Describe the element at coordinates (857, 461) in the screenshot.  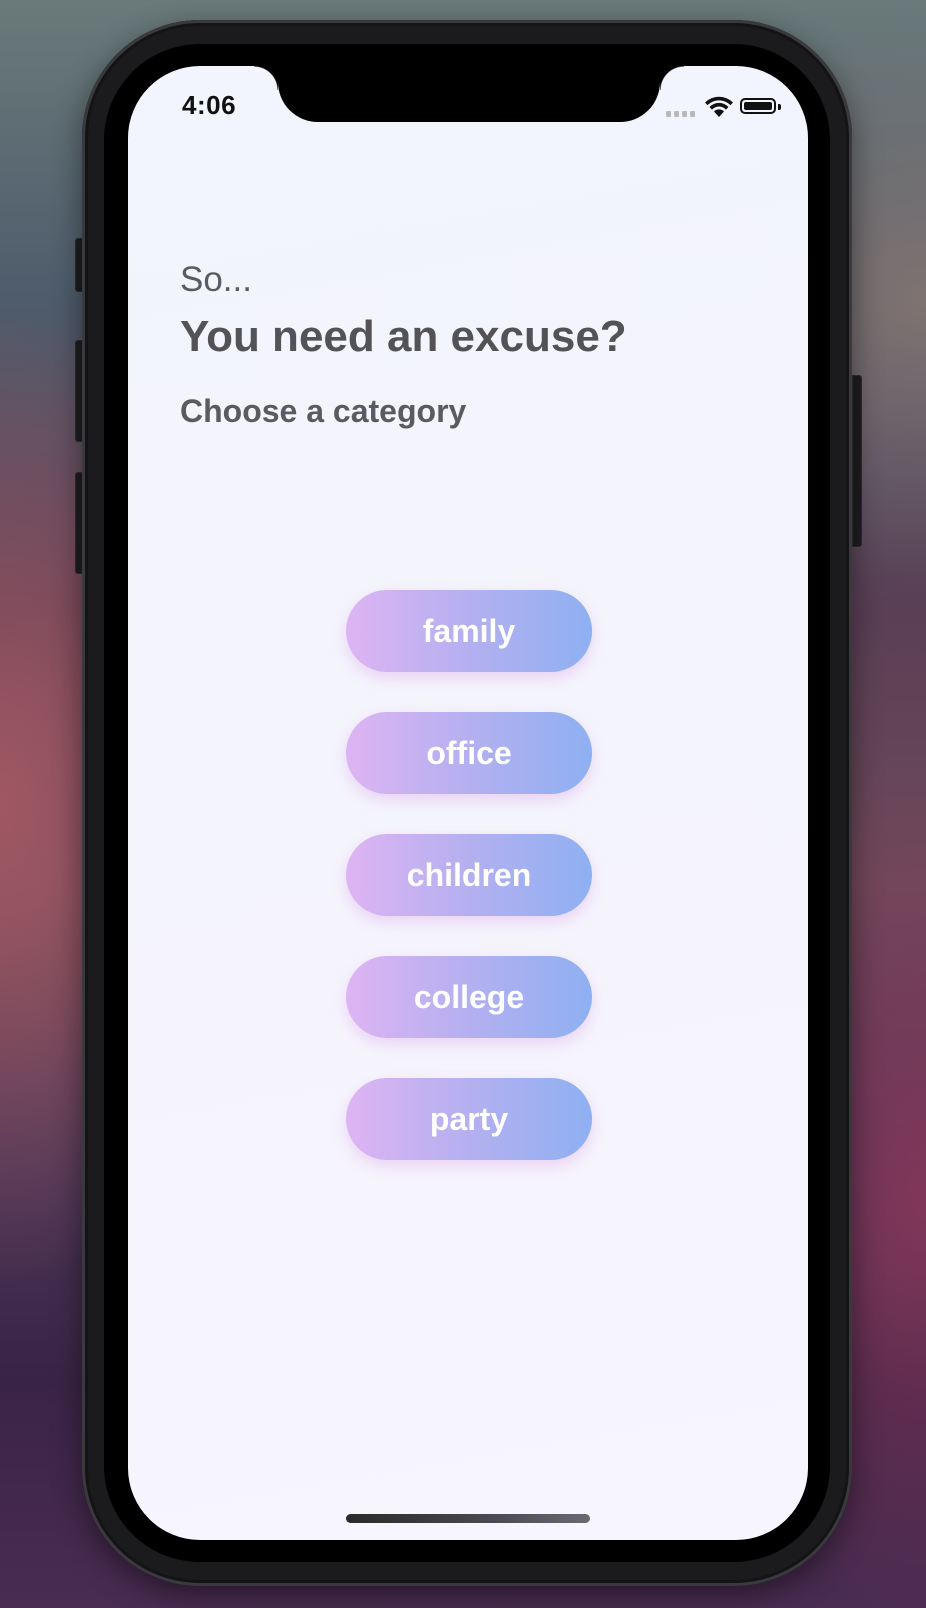
I see `power-button` at that location.